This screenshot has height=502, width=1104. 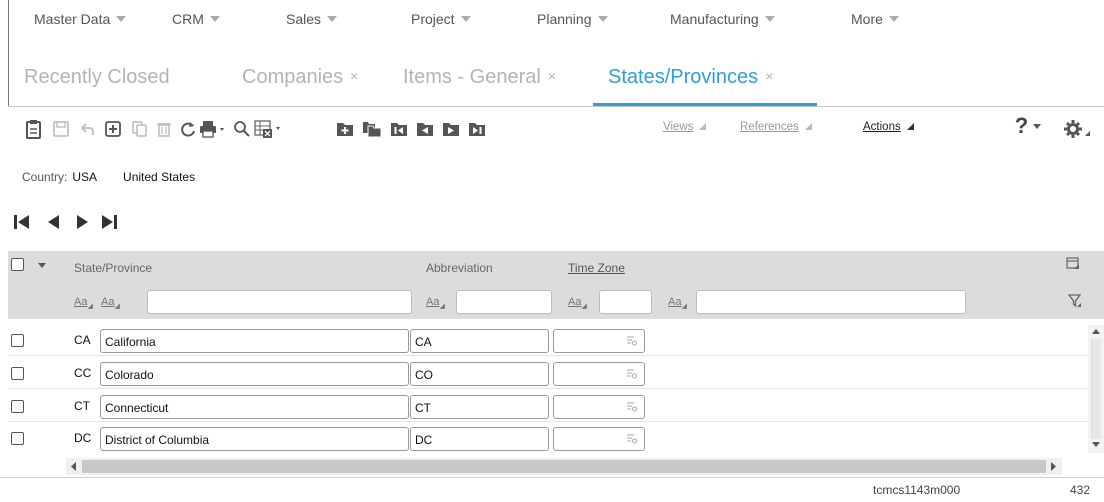 What do you see at coordinates (714, 19) in the screenshot?
I see `menu-label: Manufacturing` at bounding box center [714, 19].